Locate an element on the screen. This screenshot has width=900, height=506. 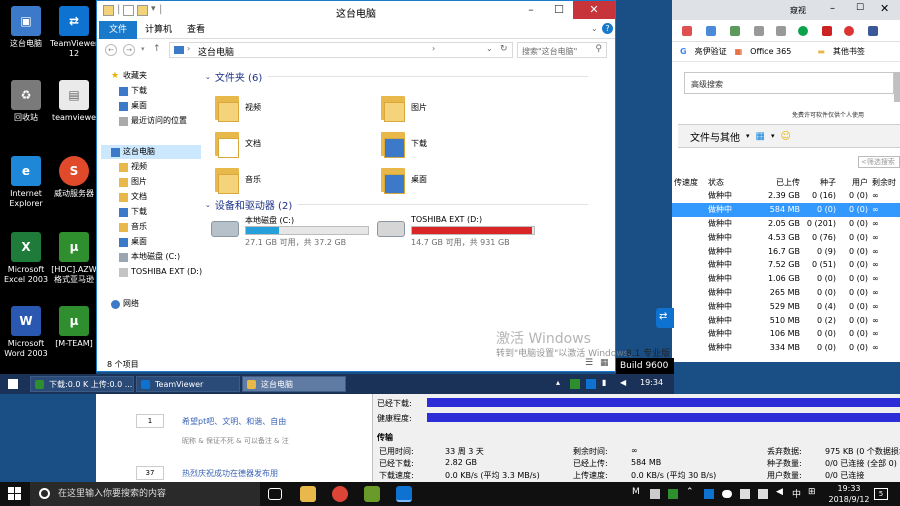
file-explorer-icon is located at coordinates (308, 494).